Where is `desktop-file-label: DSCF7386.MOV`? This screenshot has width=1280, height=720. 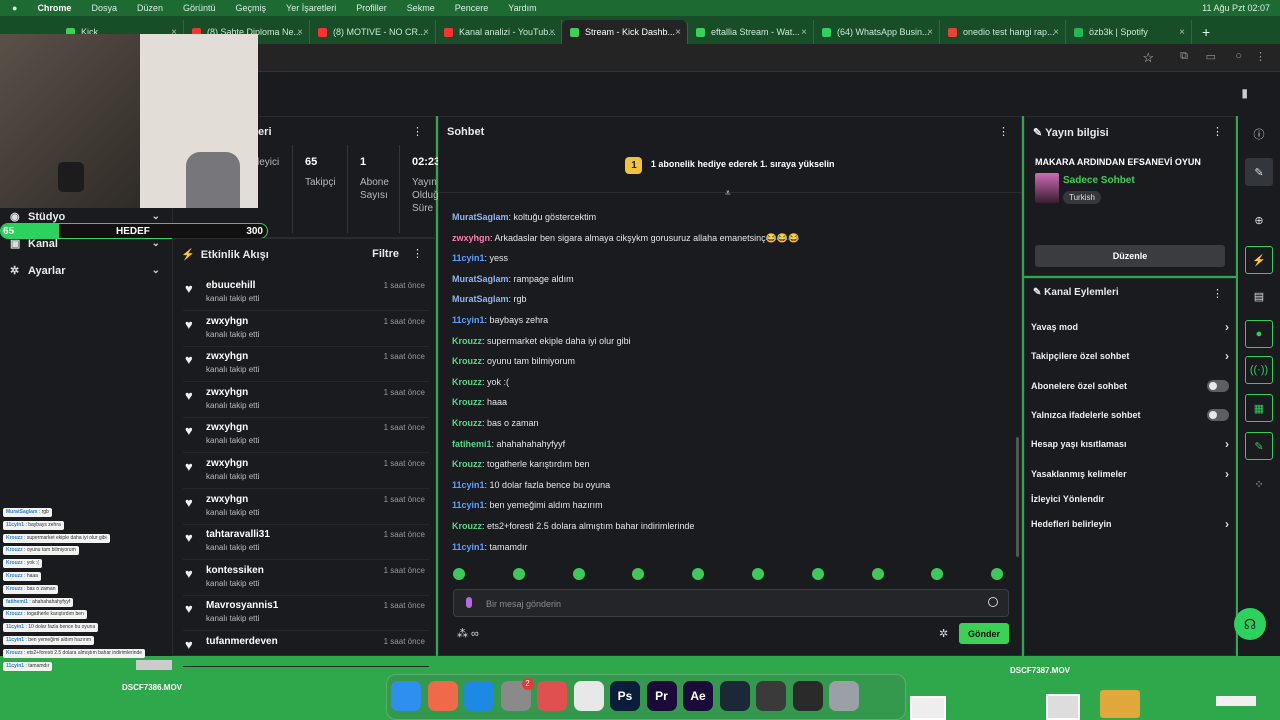 desktop-file-label: DSCF7386.MOV is located at coordinates (152, 687).